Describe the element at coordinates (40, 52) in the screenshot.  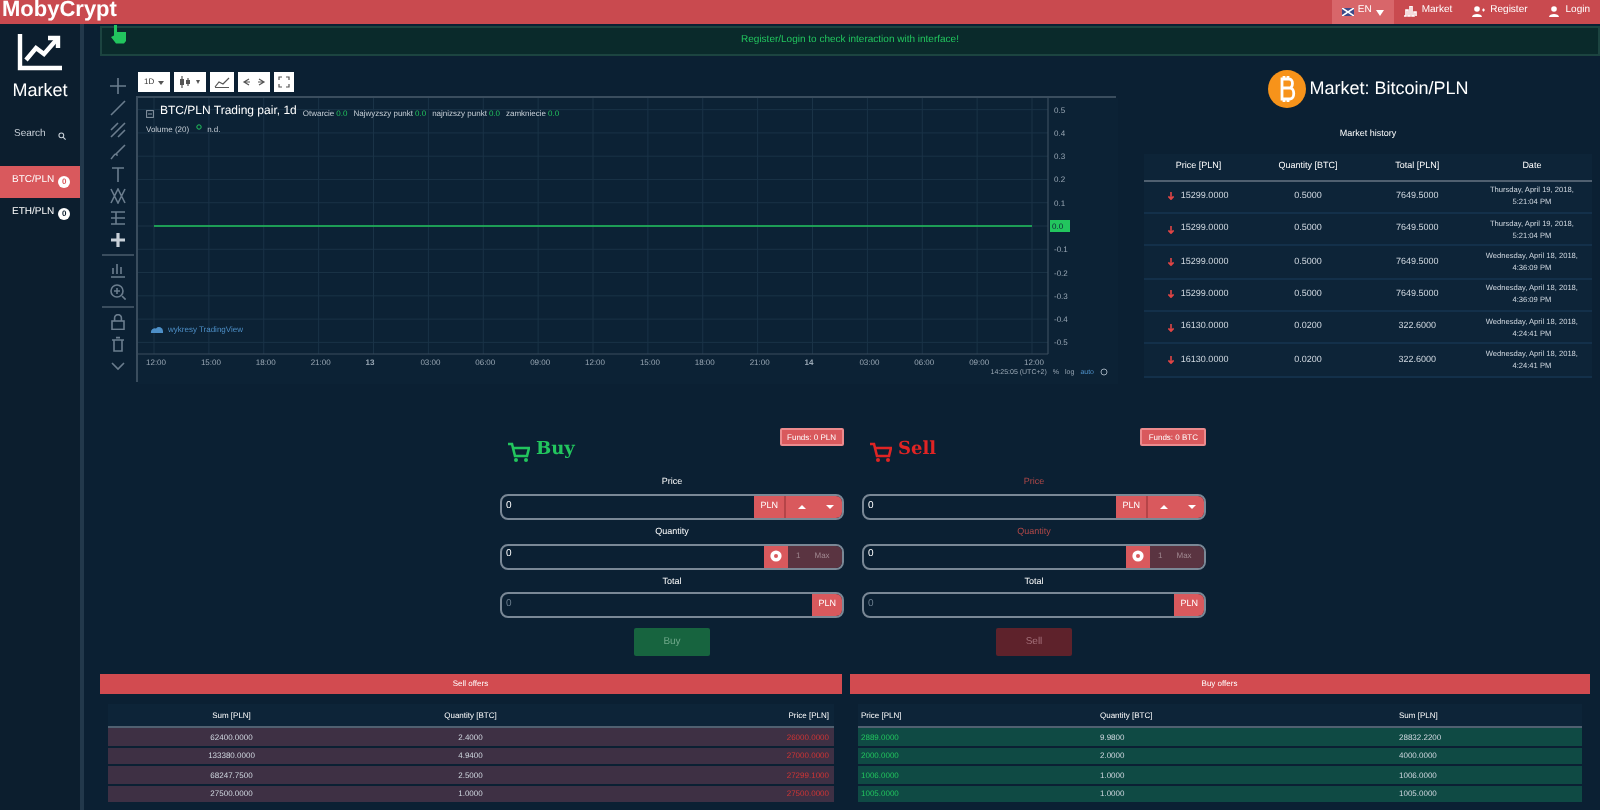
I see `chart-logo-icon` at that location.